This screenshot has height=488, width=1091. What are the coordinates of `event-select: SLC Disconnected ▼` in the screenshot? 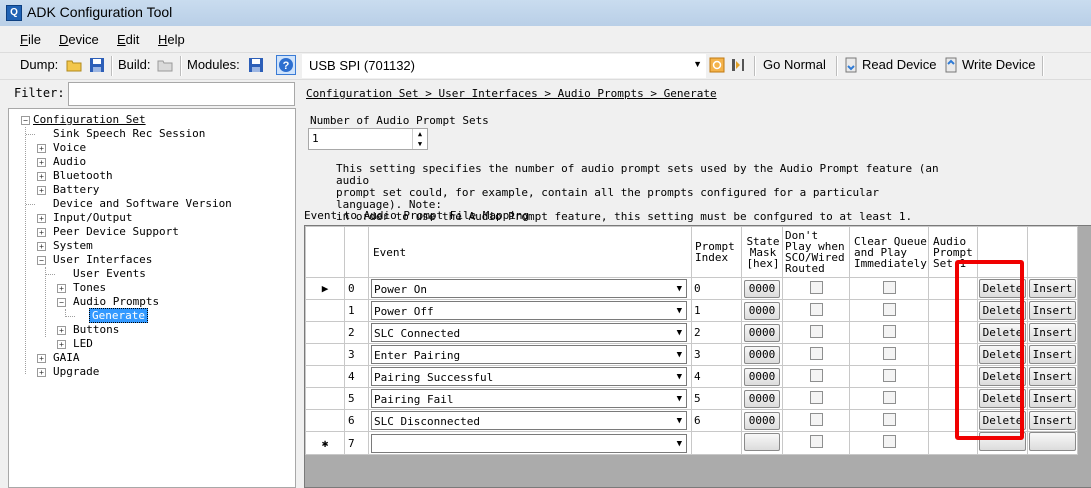 It's located at (529, 420).